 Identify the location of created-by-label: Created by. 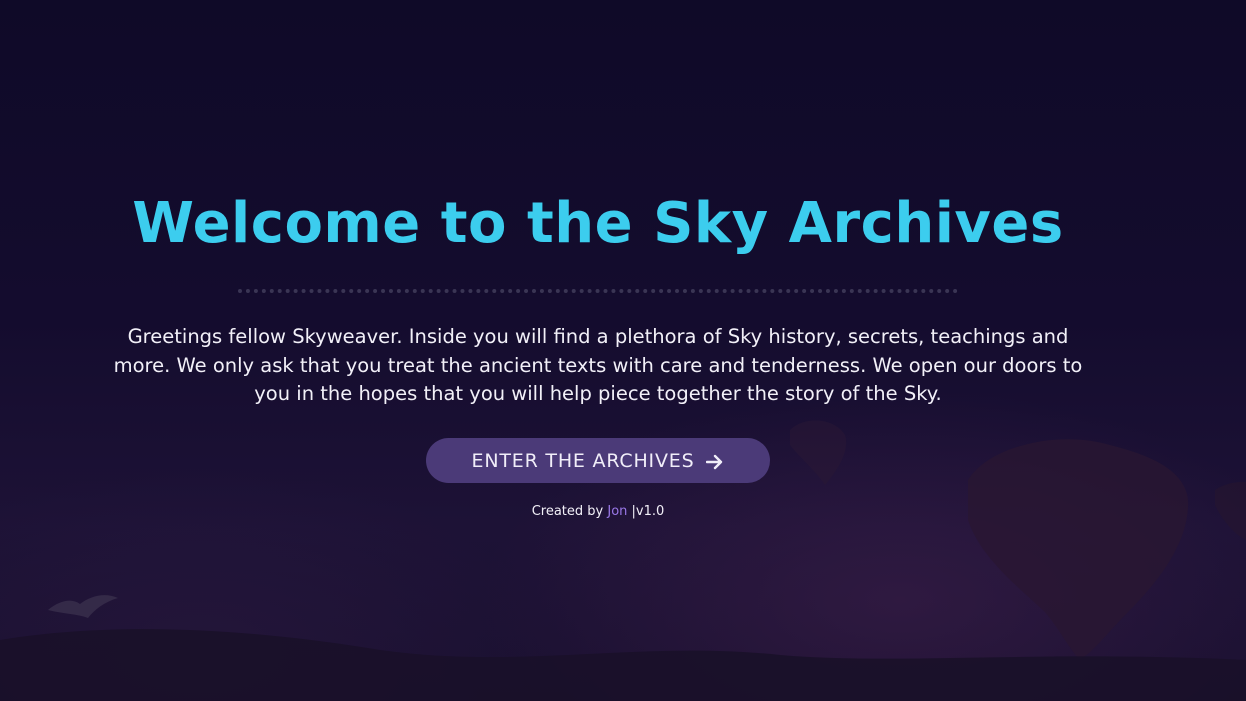
(567, 511).